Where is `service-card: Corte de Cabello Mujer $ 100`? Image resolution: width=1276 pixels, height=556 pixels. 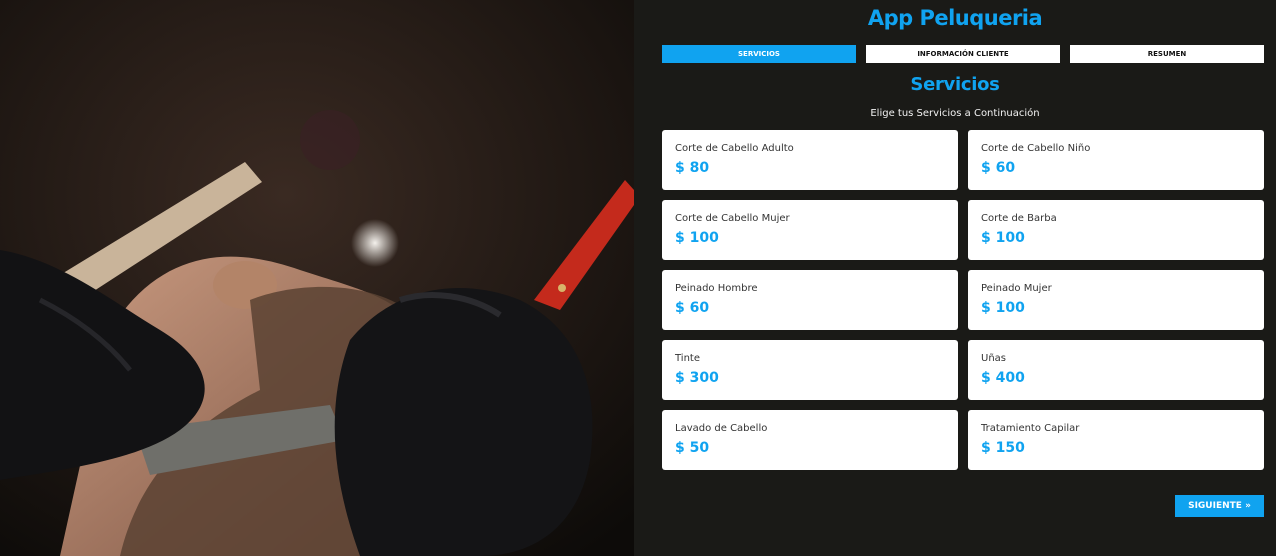
service-card: Corte de Cabello Mujer $ 100 is located at coordinates (810, 230).